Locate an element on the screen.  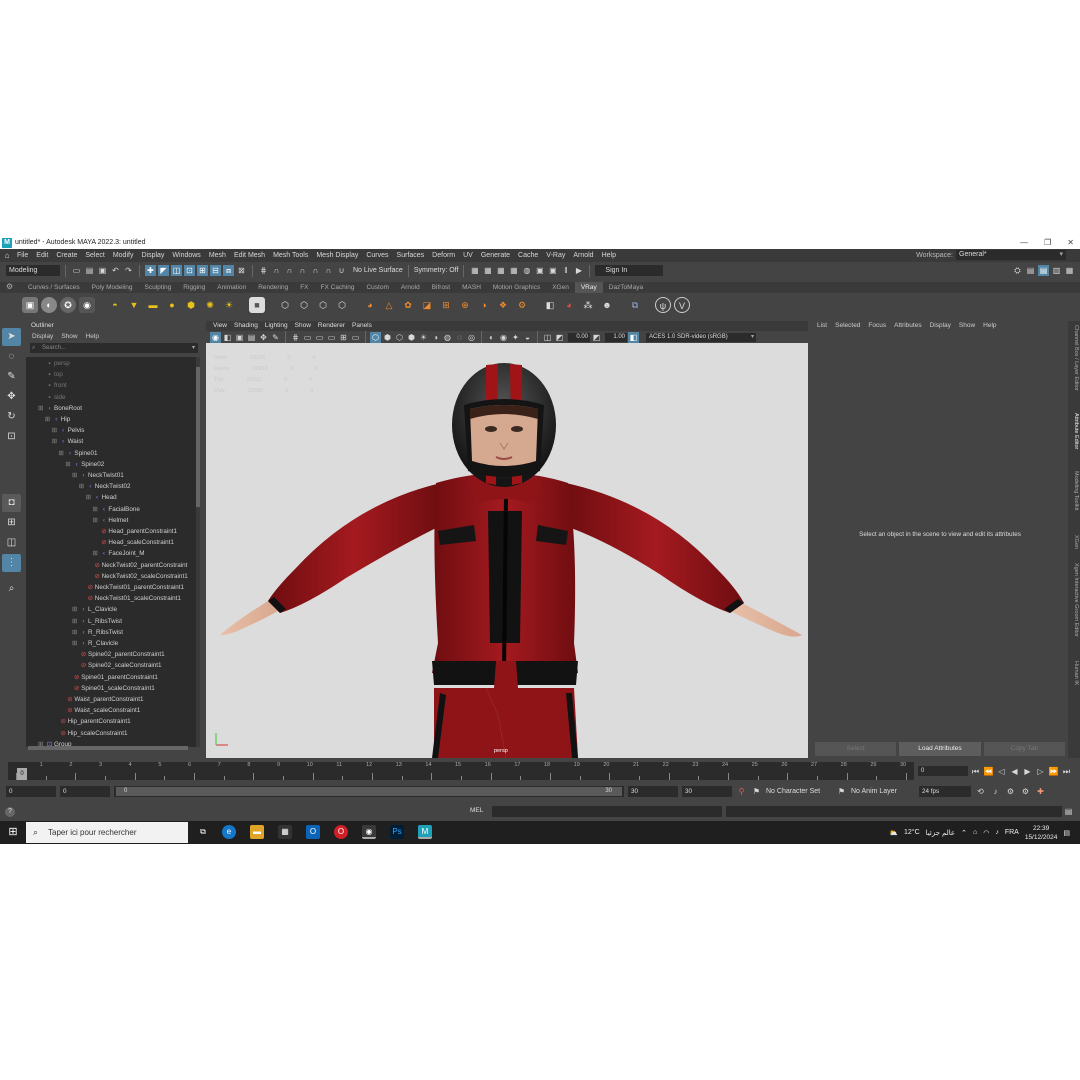
menu-uv: UV is located at coordinates (468, 255).